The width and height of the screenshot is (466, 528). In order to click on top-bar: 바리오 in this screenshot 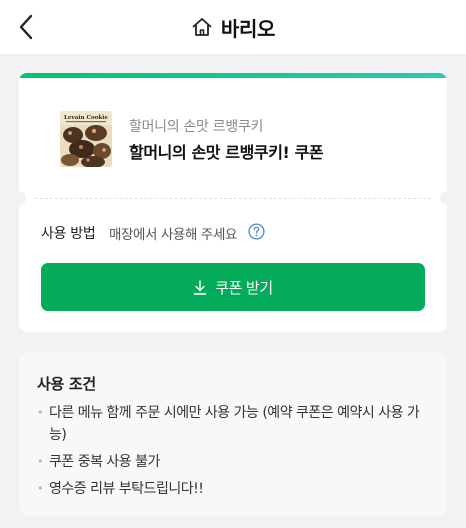, I will do `click(233, 27)`.